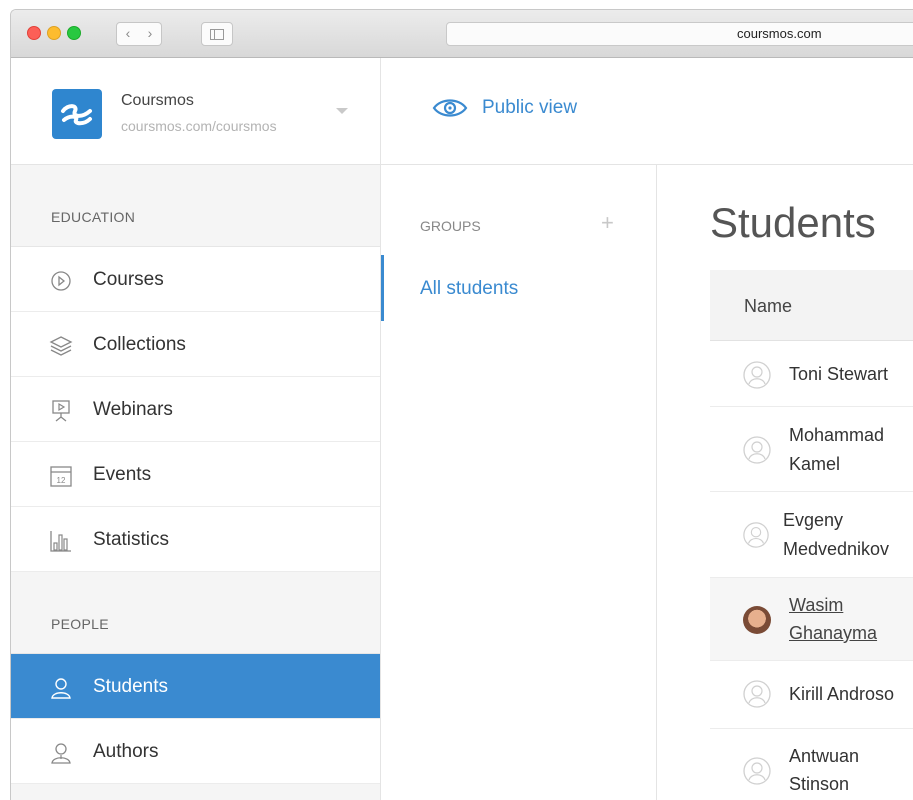 The width and height of the screenshot is (913, 800). I want to click on user-icon, so click(61, 688).